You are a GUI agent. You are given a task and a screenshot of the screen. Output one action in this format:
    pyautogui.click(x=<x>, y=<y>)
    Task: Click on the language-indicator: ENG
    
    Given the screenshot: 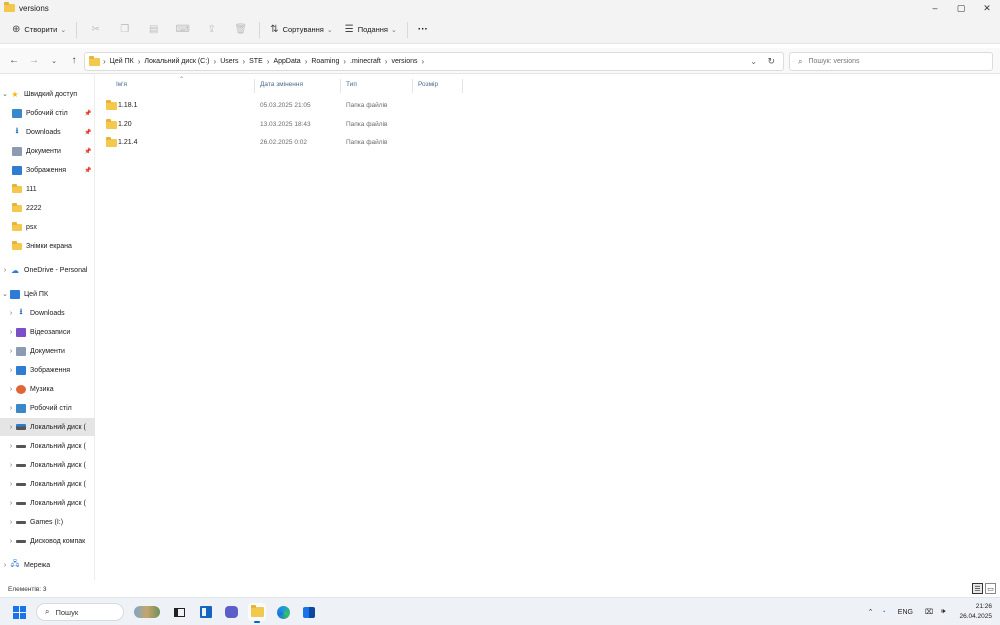 What is the action you would take?
    pyautogui.click(x=905, y=612)
    